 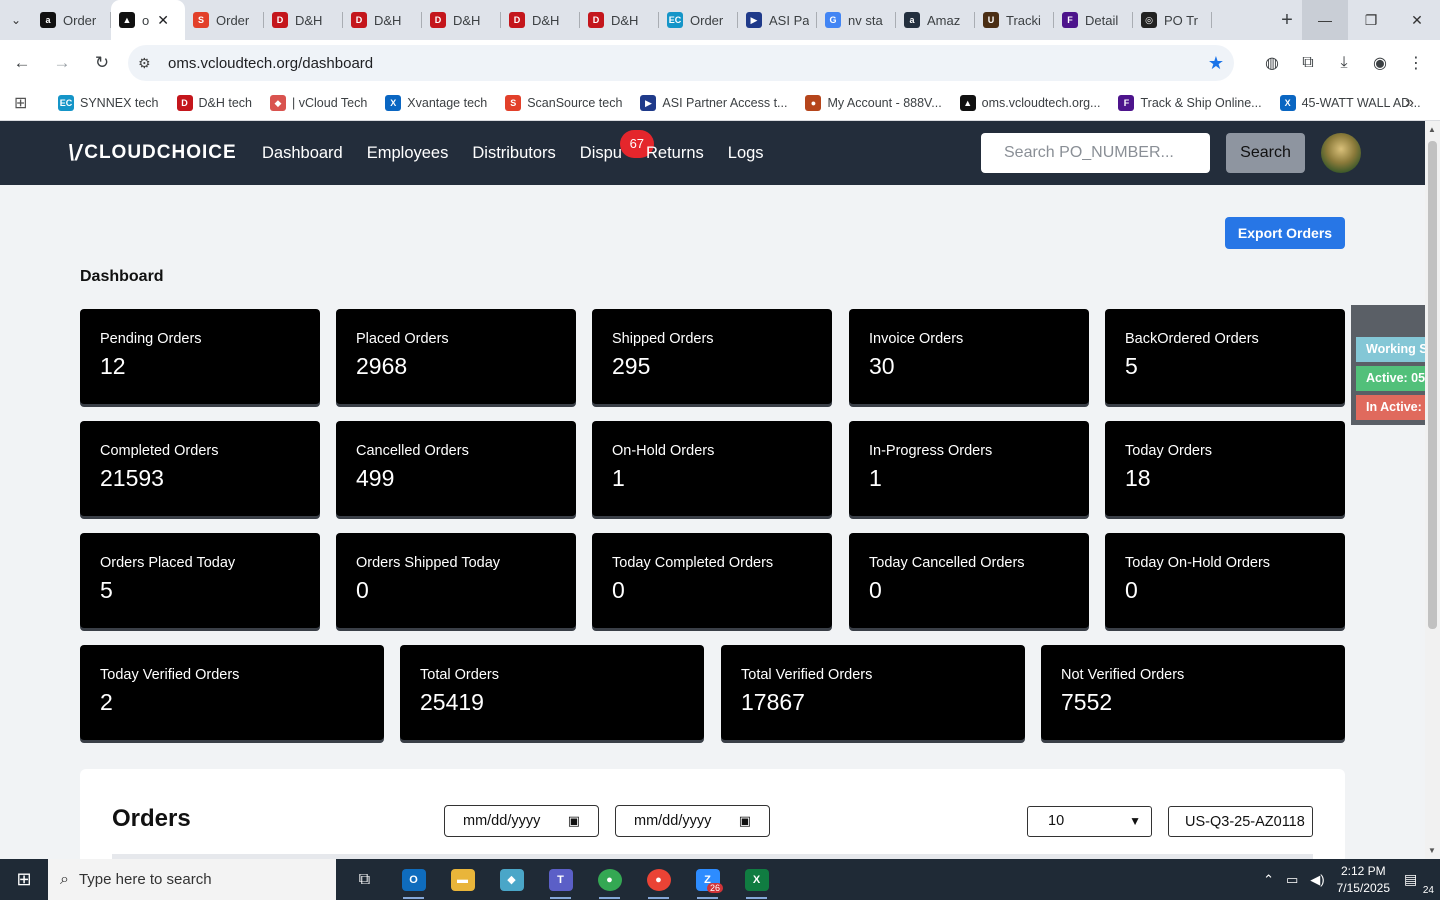 I want to click on scroll-thumb, so click(x=1432, y=385).